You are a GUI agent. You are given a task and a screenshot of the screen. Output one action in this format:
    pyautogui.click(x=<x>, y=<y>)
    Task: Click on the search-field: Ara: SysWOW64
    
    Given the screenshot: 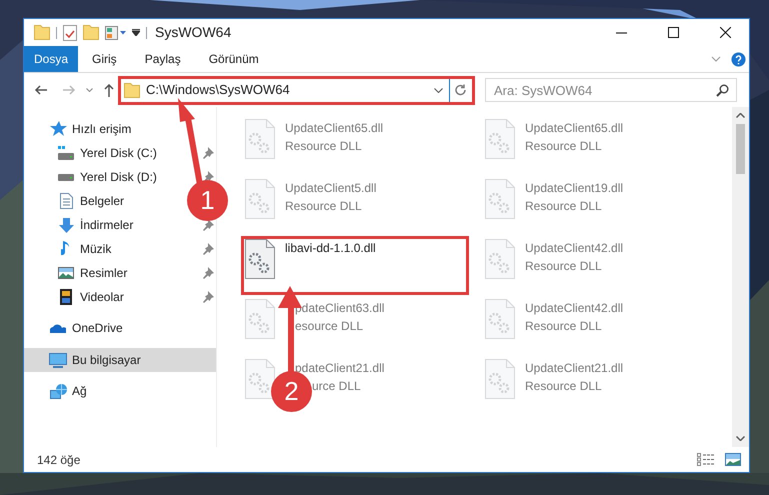 What is the action you would take?
    pyautogui.click(x=611, y=90)
    